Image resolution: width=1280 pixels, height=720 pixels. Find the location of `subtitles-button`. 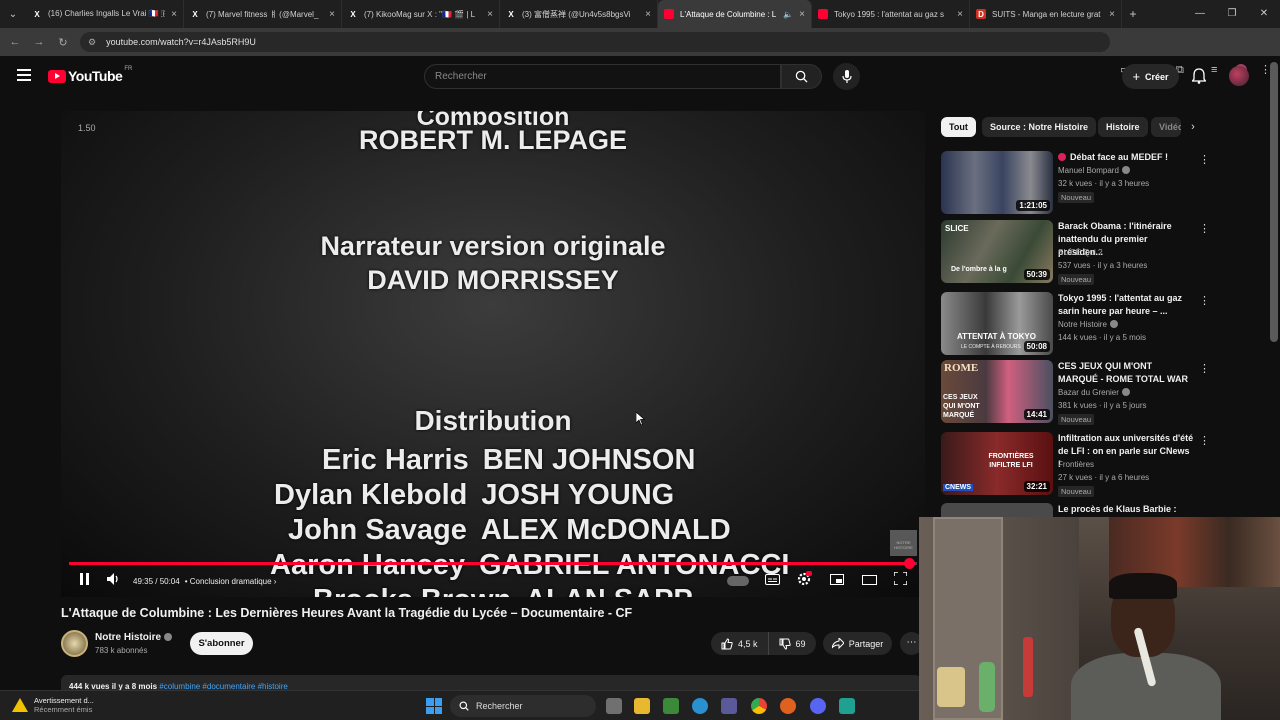

subtitles-button is located at coordinates (772, 581).